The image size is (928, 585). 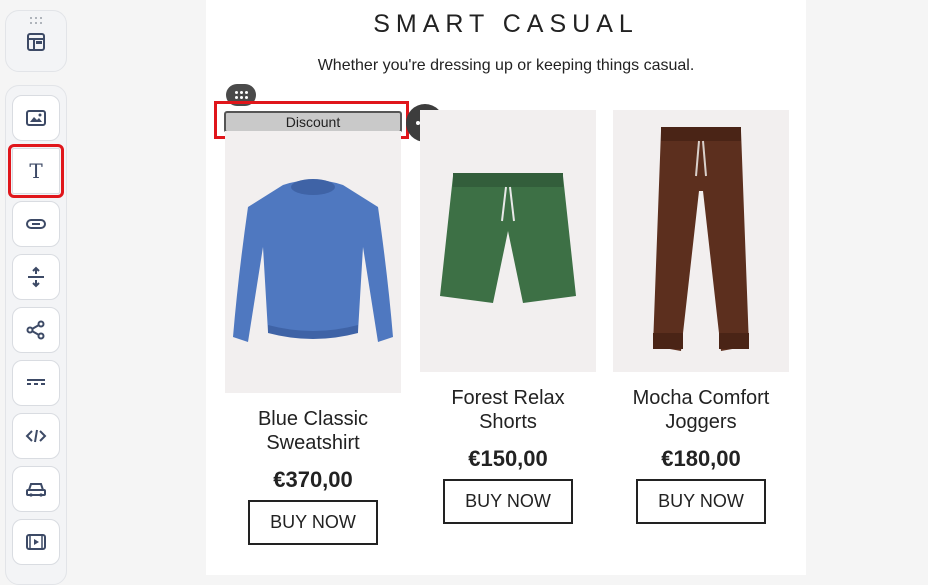 I want to click on drag-grip-icon, so click(x=37, y=20).